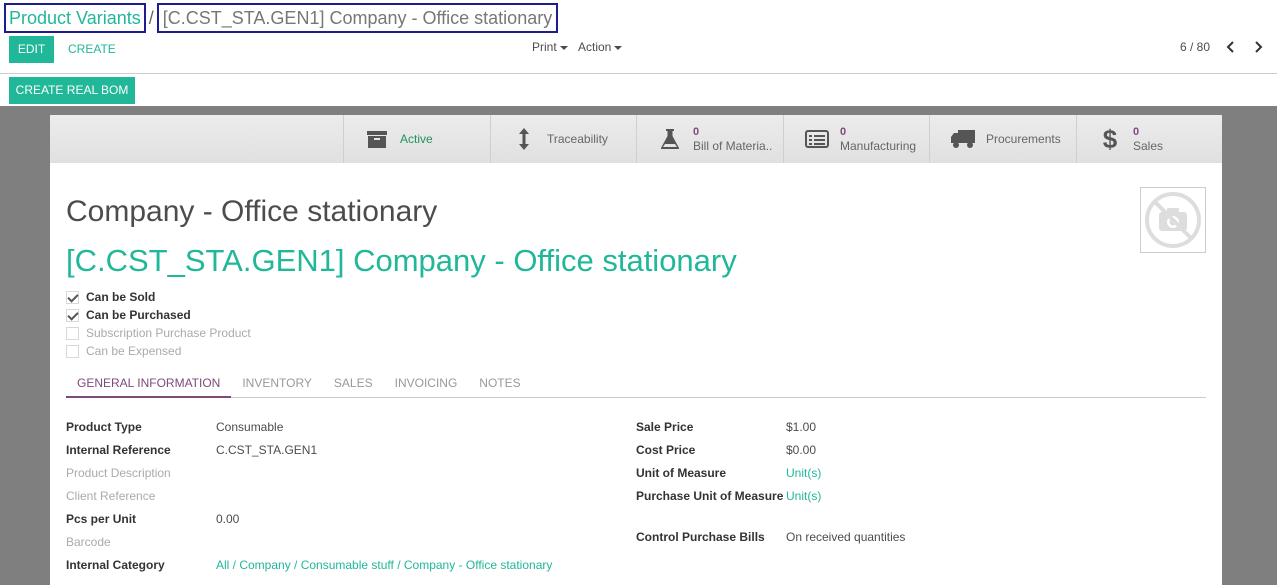 This screenshot has width=1277, height=585. What do you see at coordinates (803, 475) in the screenshot?
I see `unit-of-measure-link: Unit(s)` at bounding box center [803, 475].